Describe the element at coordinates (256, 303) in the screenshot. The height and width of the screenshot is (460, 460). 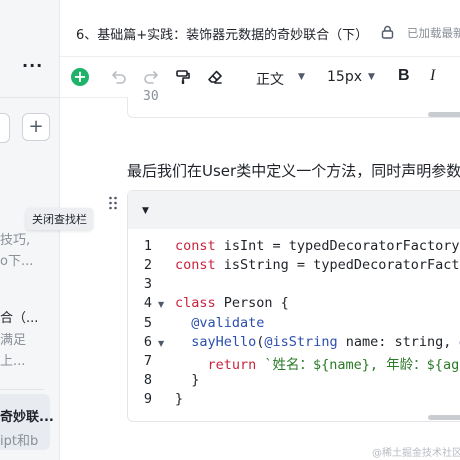
I see `code-text: Person {` at that location.